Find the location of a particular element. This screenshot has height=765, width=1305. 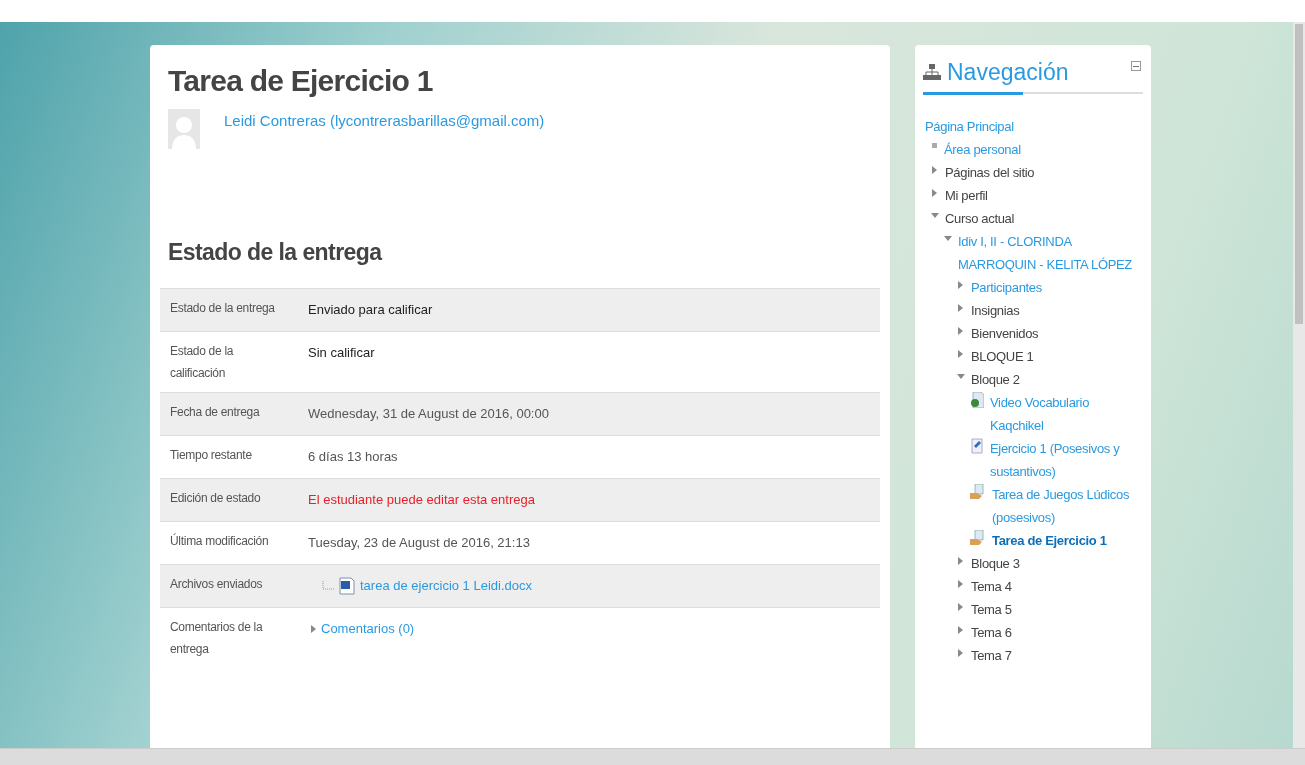

avatar-icon is located at coordinates (184, 129).